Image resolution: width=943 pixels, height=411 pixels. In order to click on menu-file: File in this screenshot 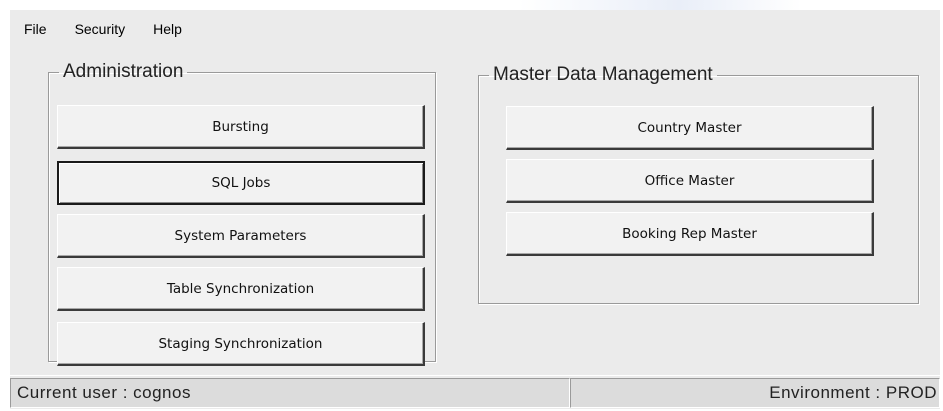, I will do `click(35, 29)`.